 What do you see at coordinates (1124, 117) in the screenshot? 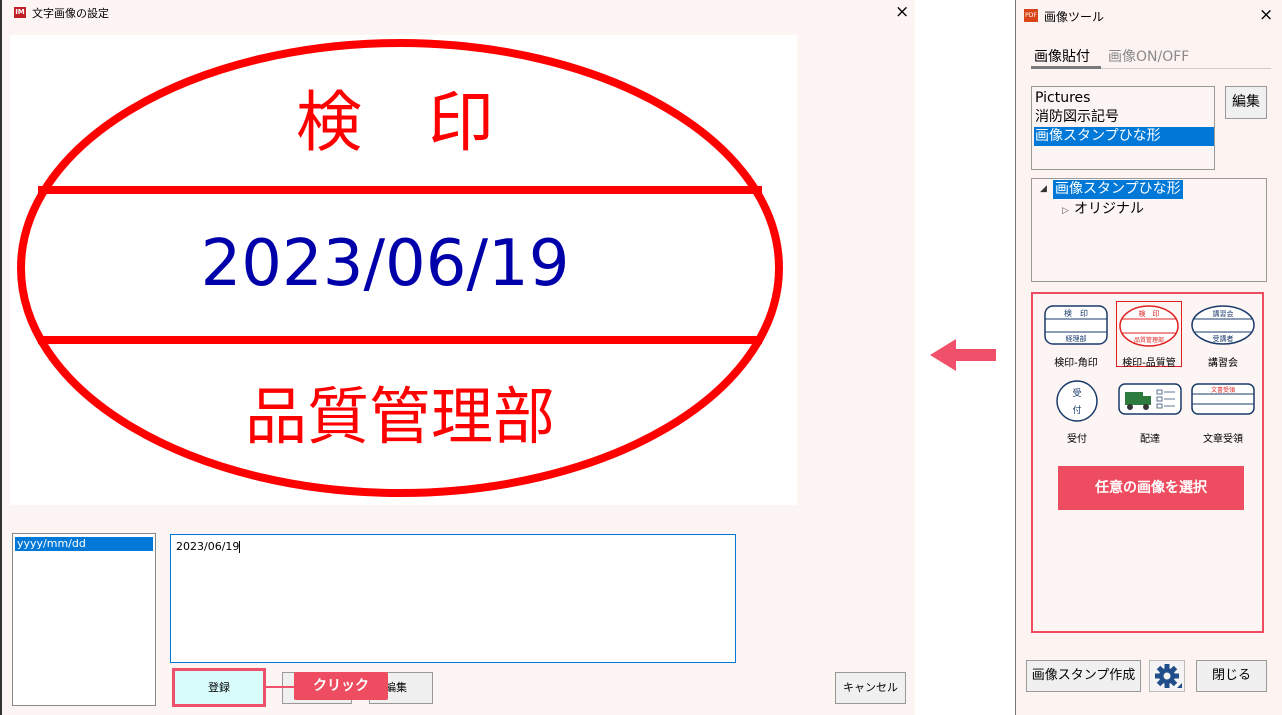
I see `category-item: 消防図示記号` at bounding box center [1124, 117].